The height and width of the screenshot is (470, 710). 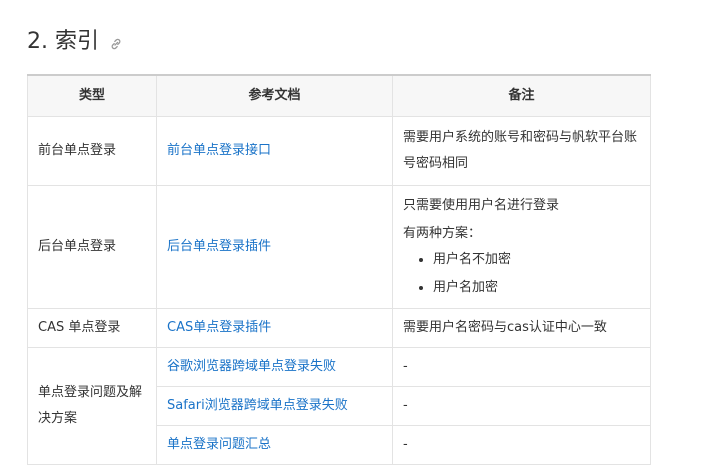 I want to click on section-heading: 2. 索引, so click(x=75, y=42).